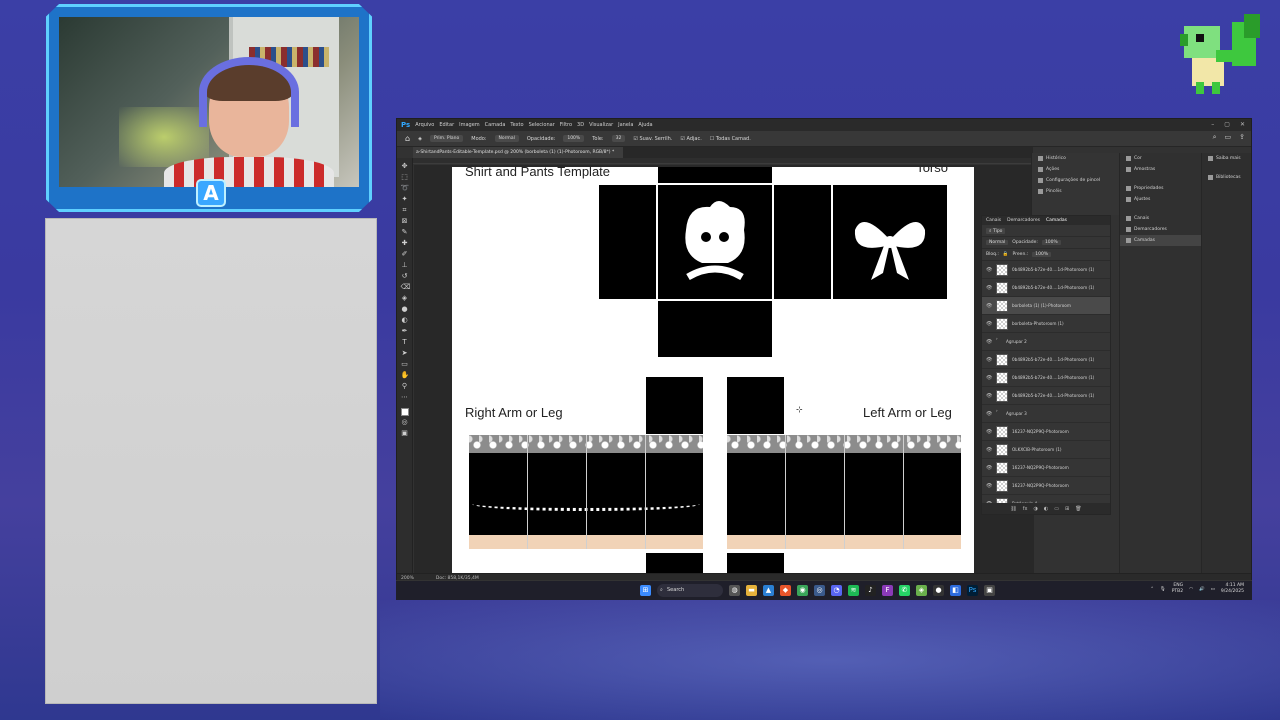 Image resolution: width=1280 pixels, height=720 pixels. What do you see at coordinates (405, 397) in the screenshot?
I see `more-tools-icon: ⋯` at bounding box center [405, 397].